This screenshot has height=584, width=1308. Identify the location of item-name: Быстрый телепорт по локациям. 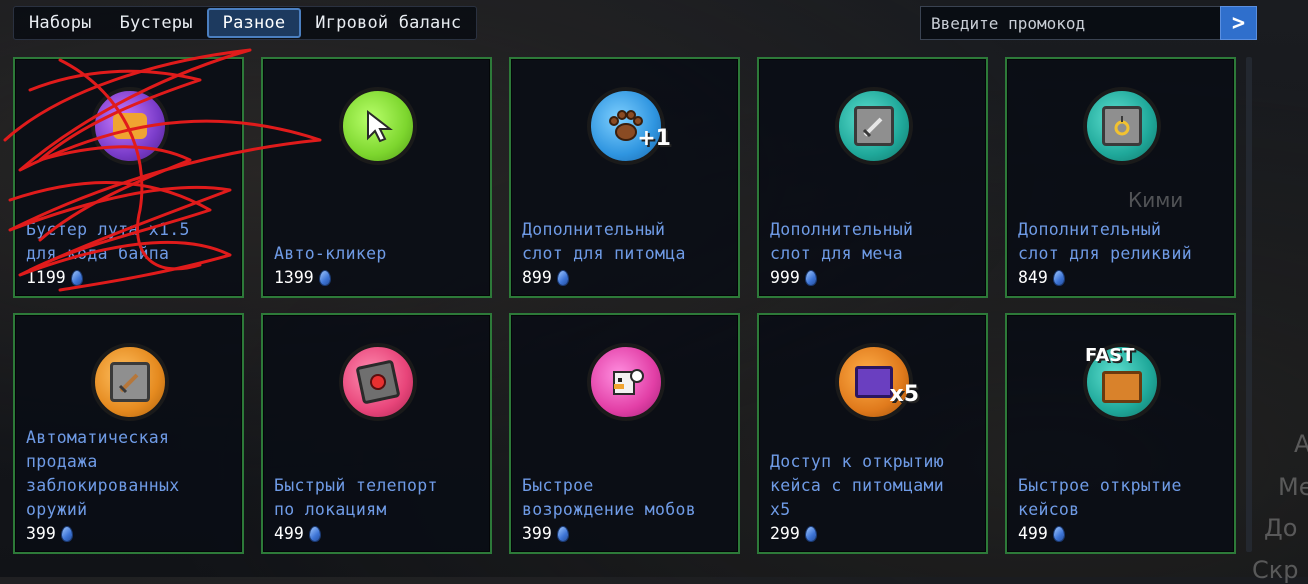
(356, 497).